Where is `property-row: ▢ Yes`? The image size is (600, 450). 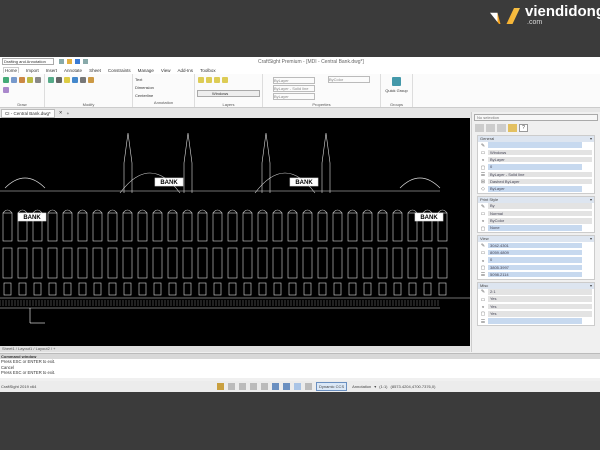 property-row: ▢ Yes is located at coordinates (536, 314).